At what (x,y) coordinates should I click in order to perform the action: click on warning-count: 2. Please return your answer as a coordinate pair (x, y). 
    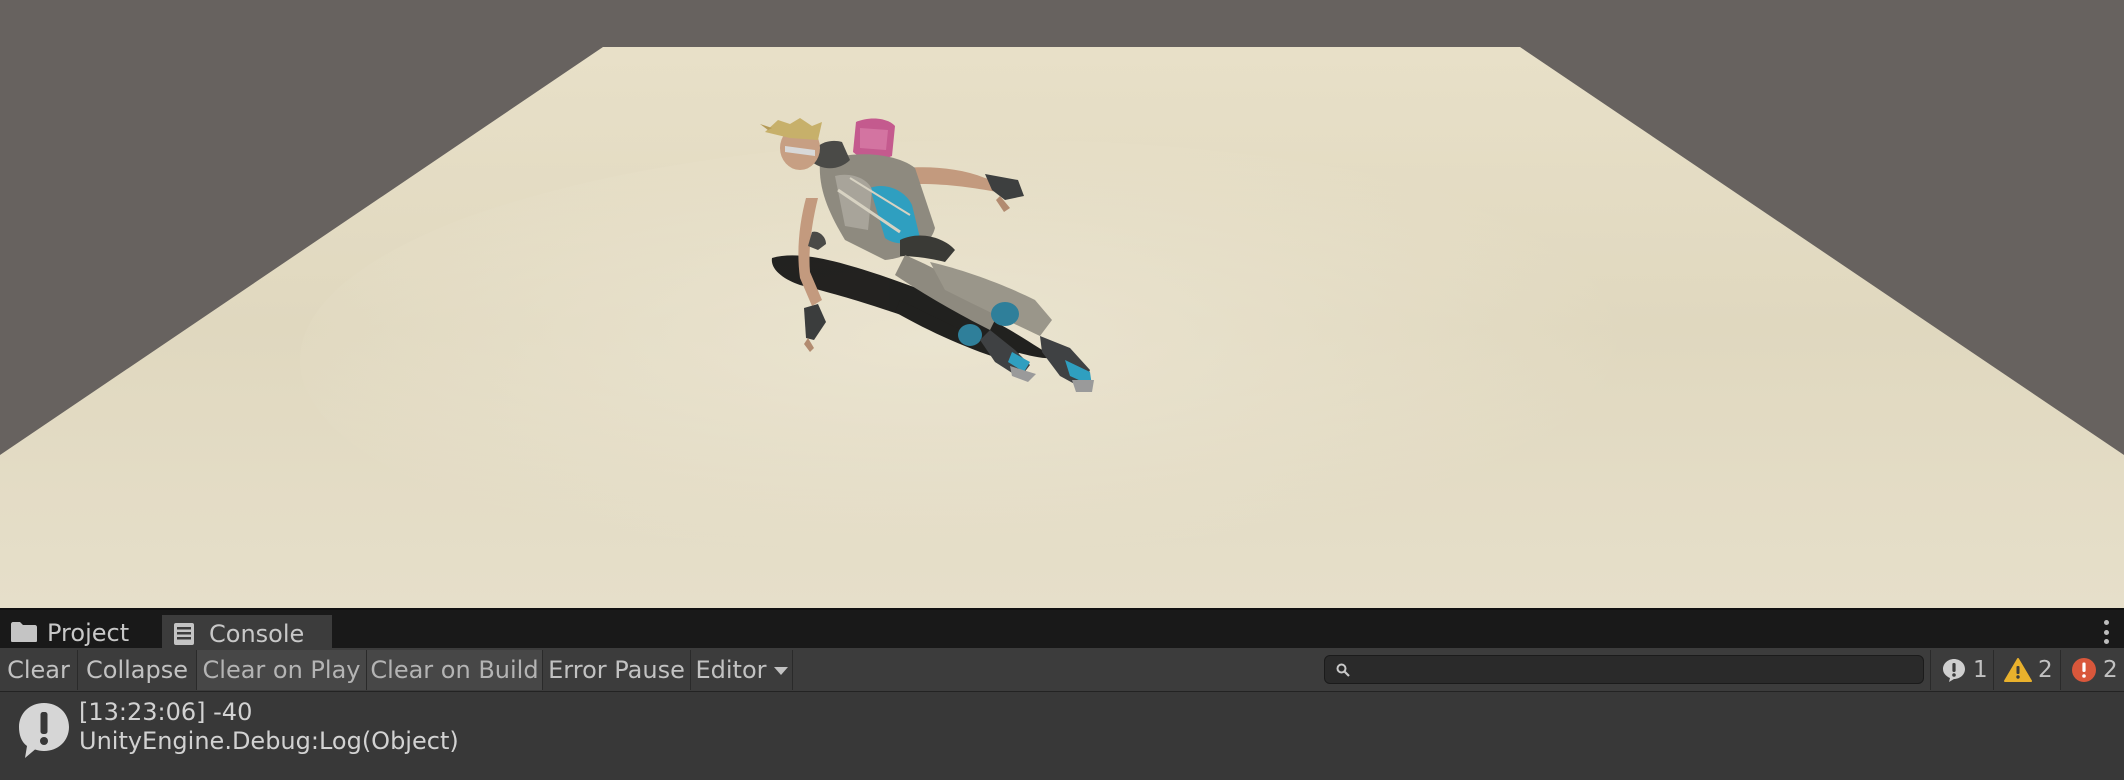
    Looking at the image, I should click on (2045, 670).